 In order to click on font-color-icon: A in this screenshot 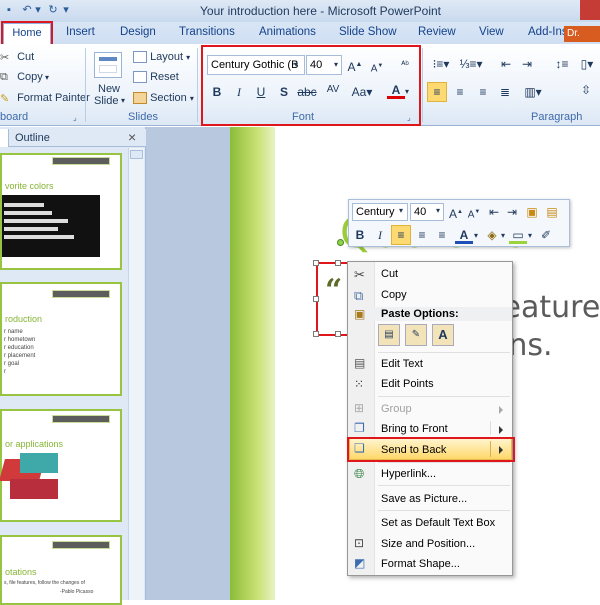, I will do `click(464, 235)`.